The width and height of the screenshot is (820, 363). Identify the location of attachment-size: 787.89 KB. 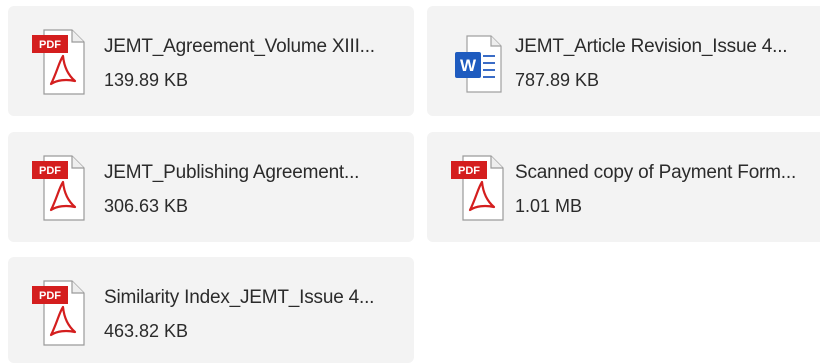
(557, 80).